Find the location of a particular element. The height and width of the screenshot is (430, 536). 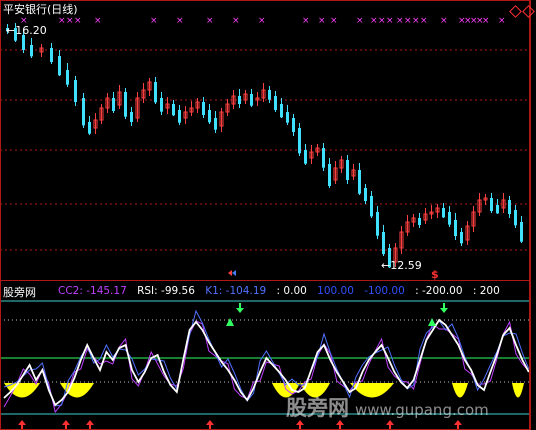

watermark-text: 股旁网 is located at coordinates (317, 408).